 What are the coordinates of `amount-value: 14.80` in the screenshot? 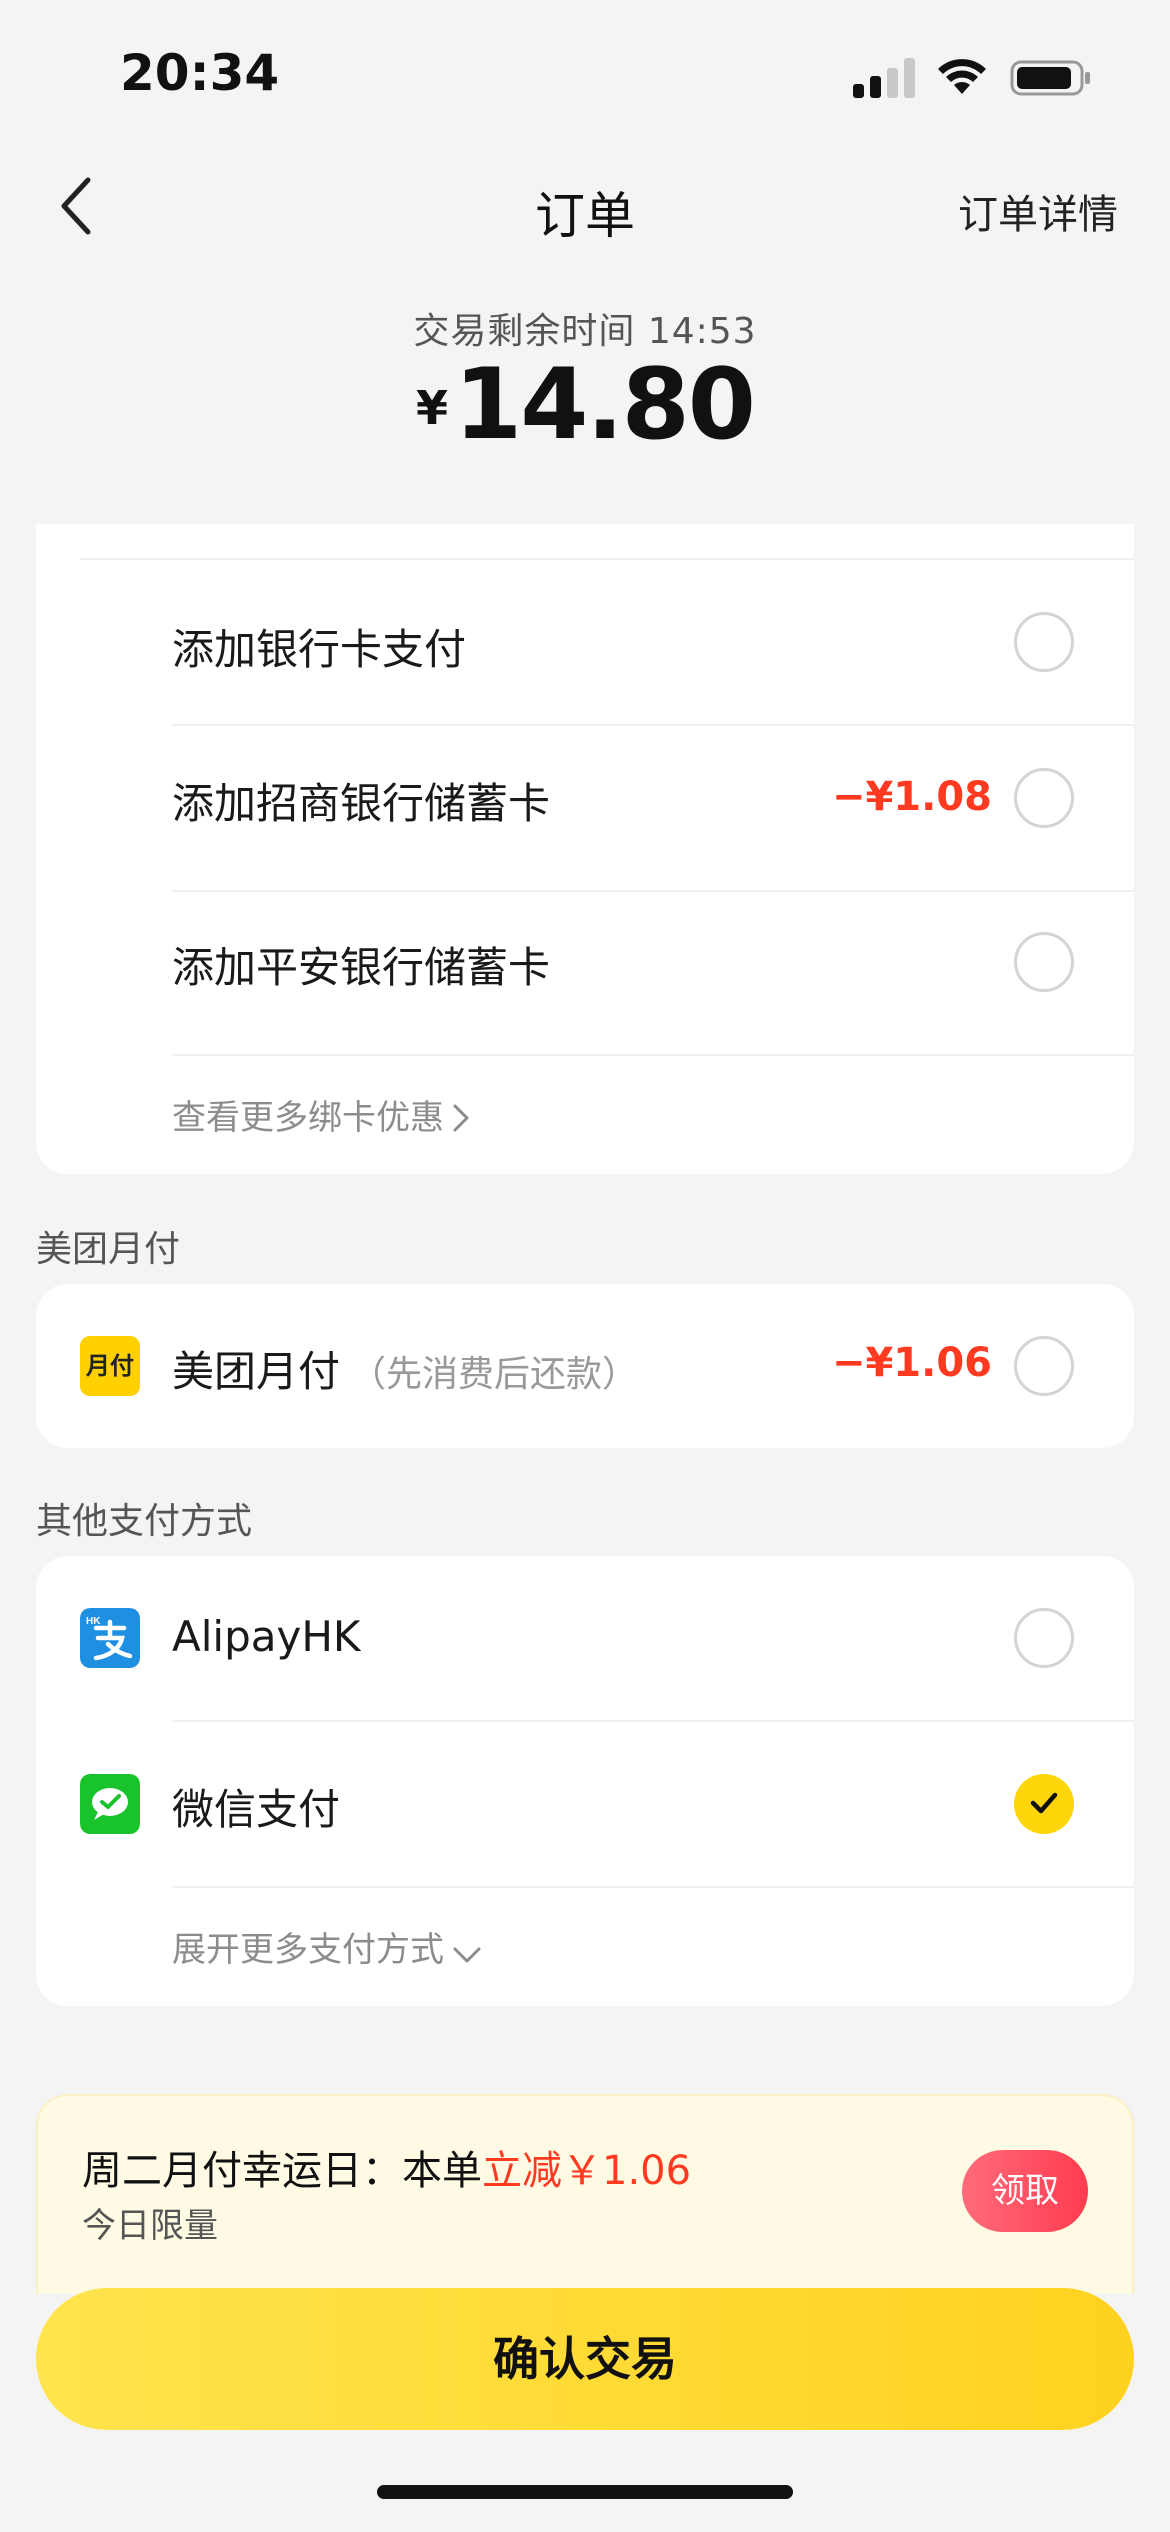 It's located at (605, 405).